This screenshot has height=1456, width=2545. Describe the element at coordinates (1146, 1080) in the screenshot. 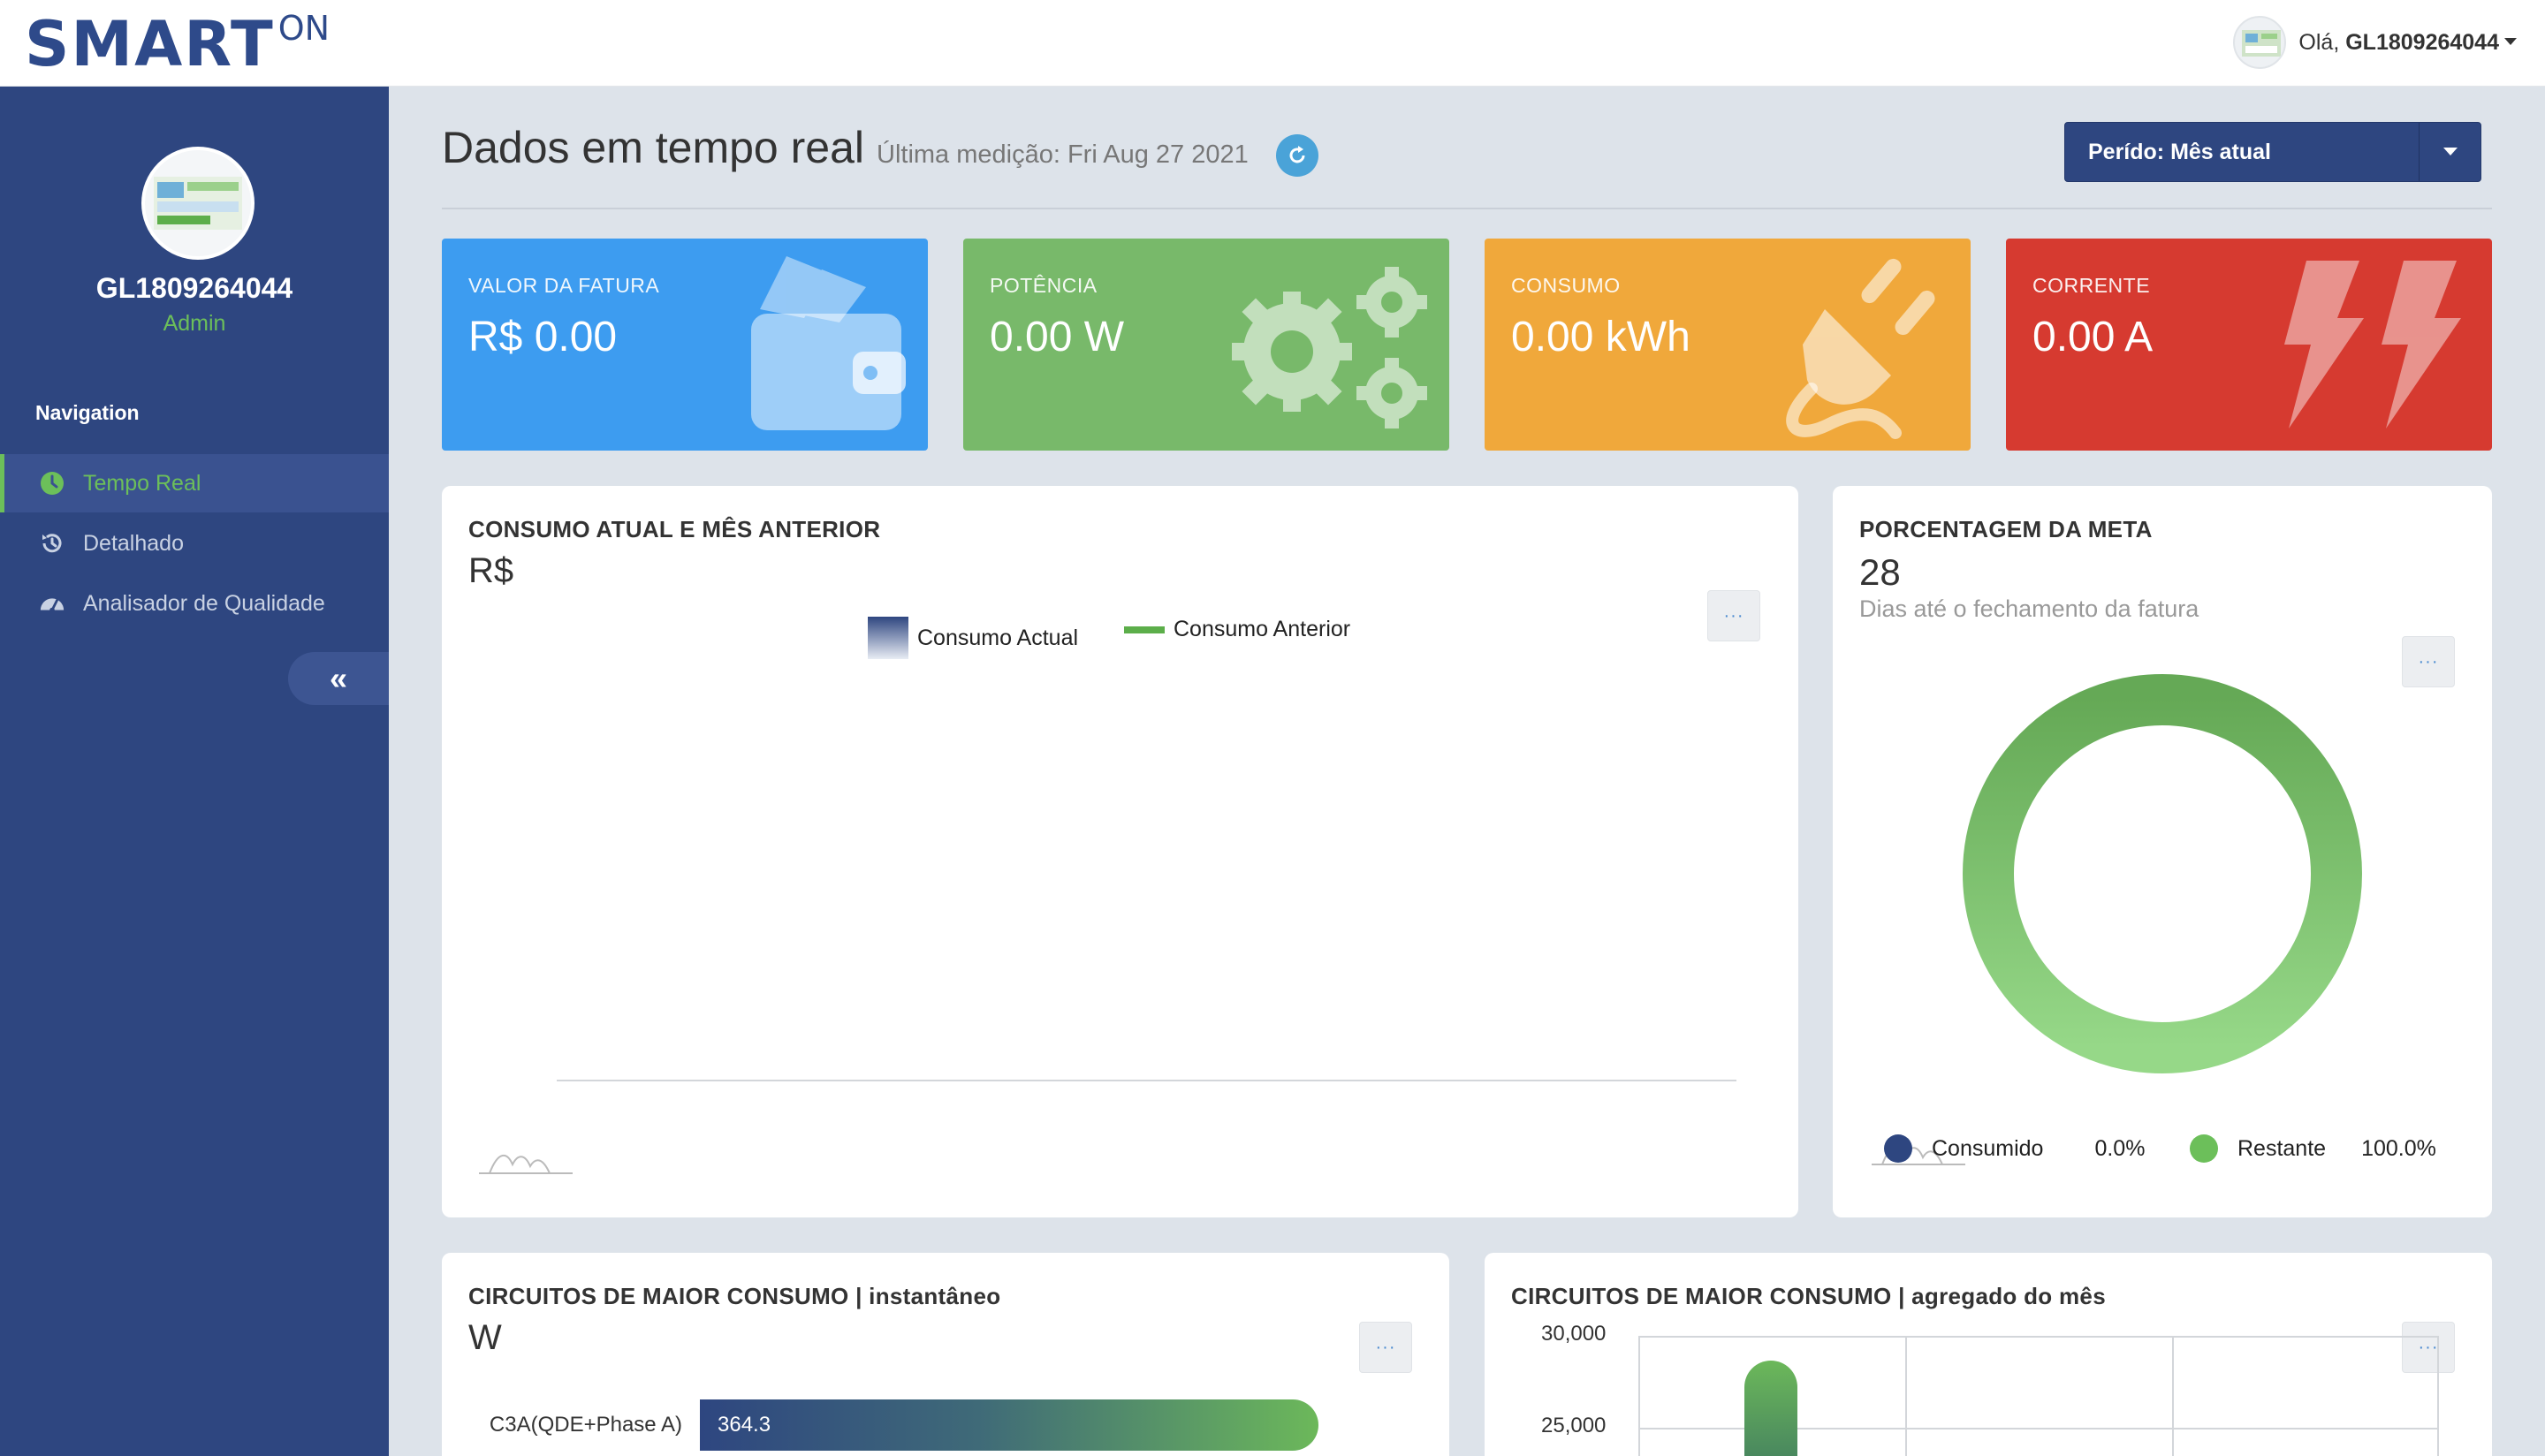

I see `x-axis-line` at that location.